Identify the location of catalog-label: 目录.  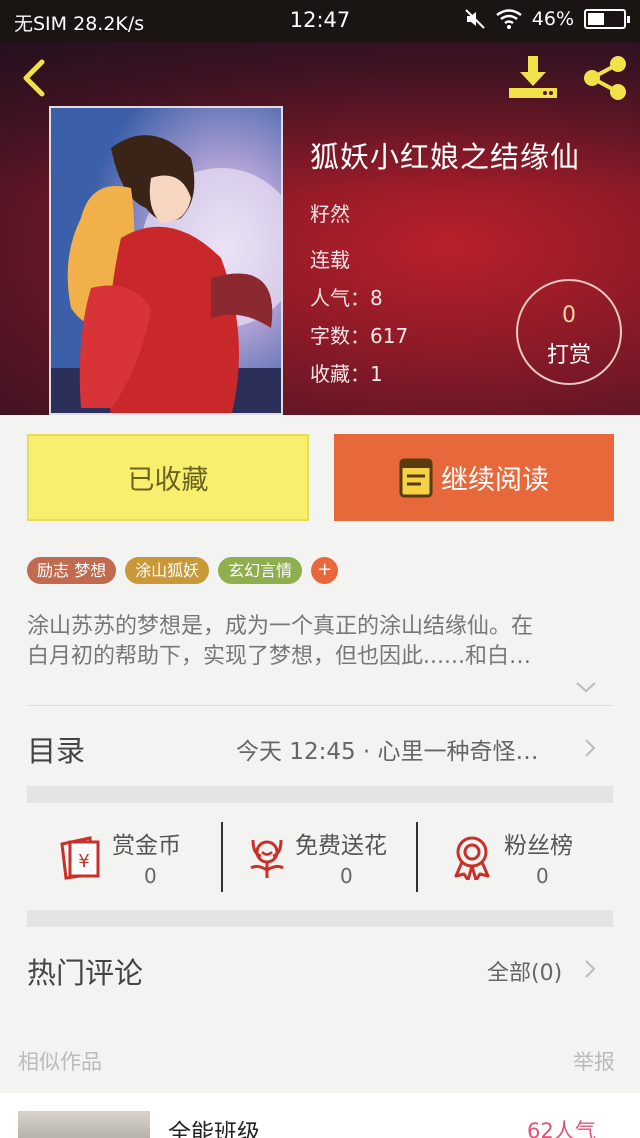
(56, 749).